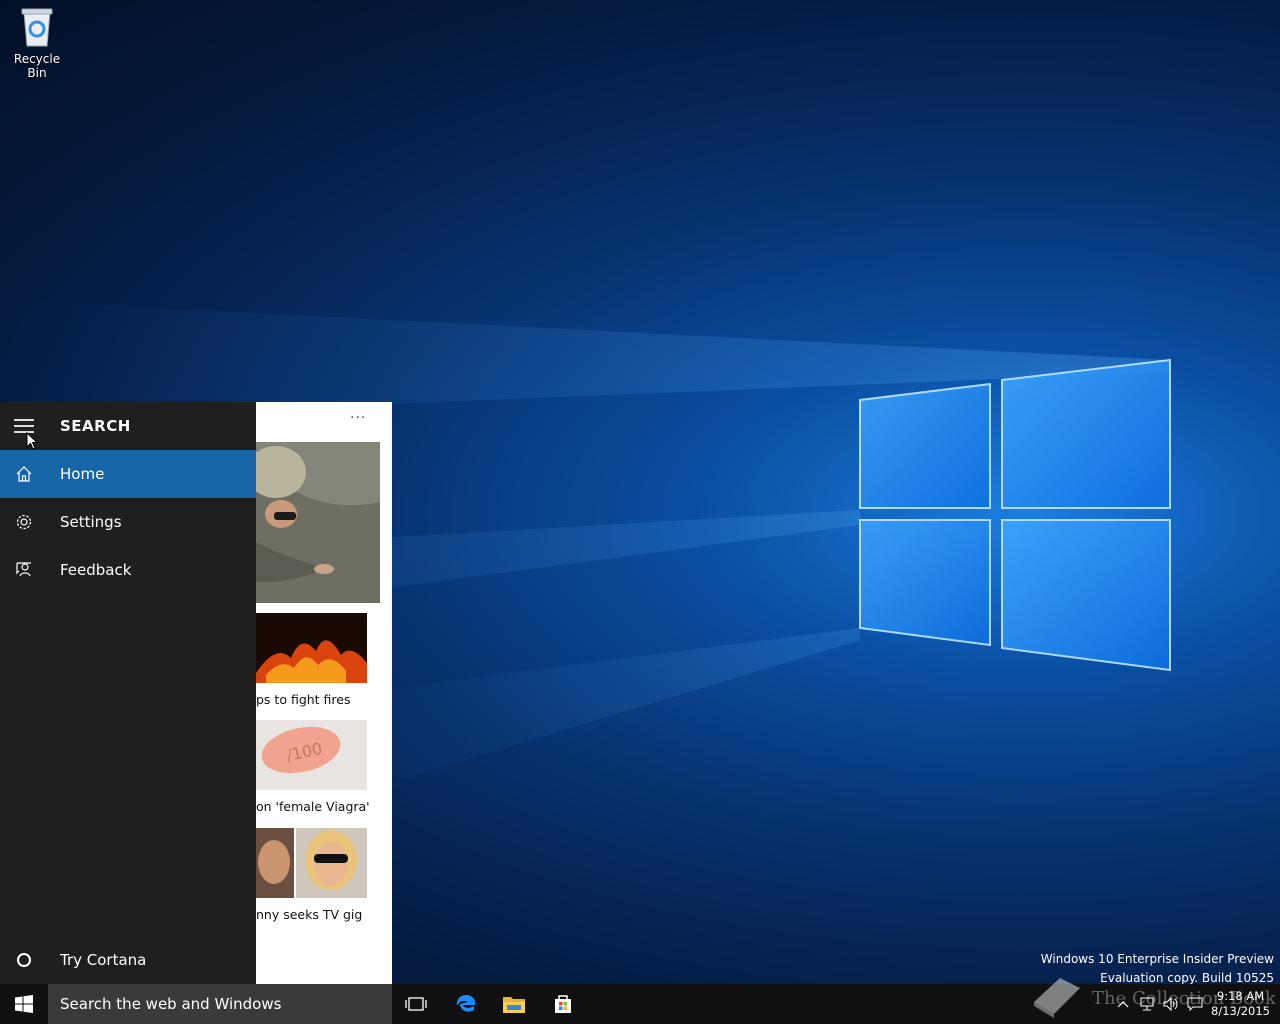 Image resolution: width=1280 pixels, height=1024 pixels. I want to click on news-image-pill: /100, so click(311, 755).